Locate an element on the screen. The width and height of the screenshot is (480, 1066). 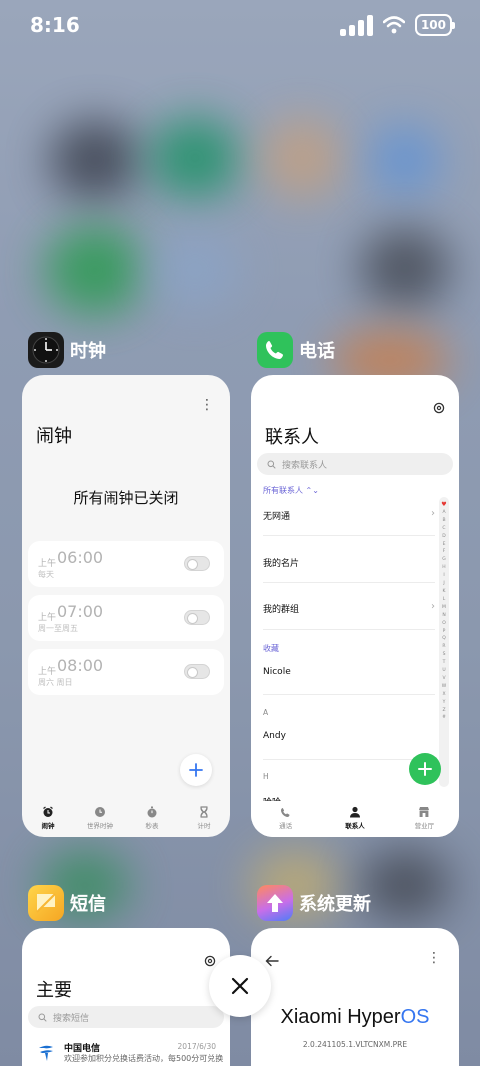
search-placeholder: 搜索短信 is located at coordinates (71, 1018).